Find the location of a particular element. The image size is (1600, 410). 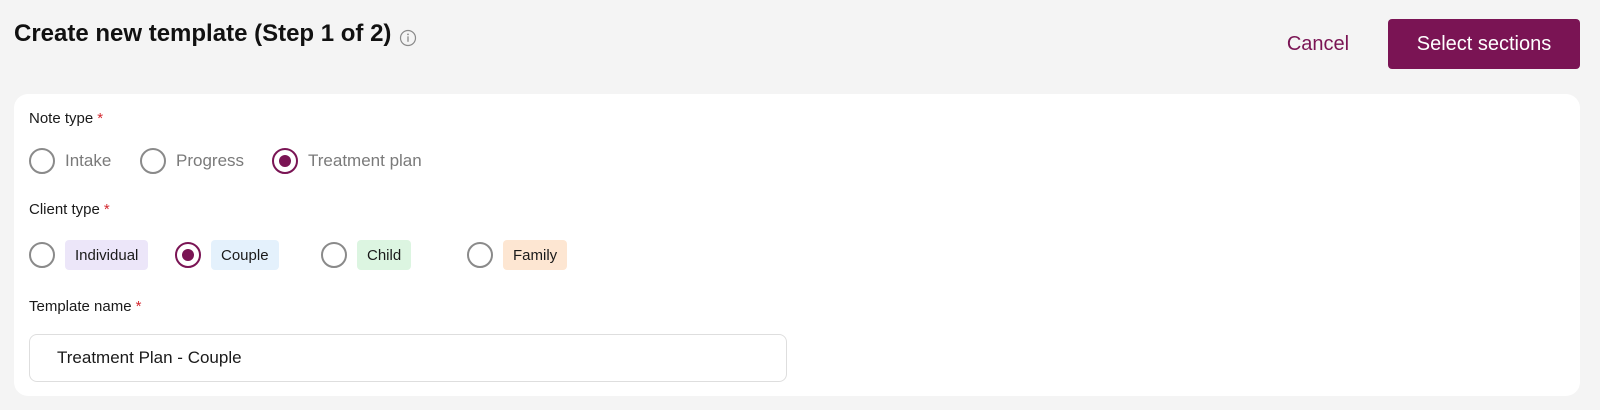

note-type-label: Note type * is located at coordinates (66, 118).